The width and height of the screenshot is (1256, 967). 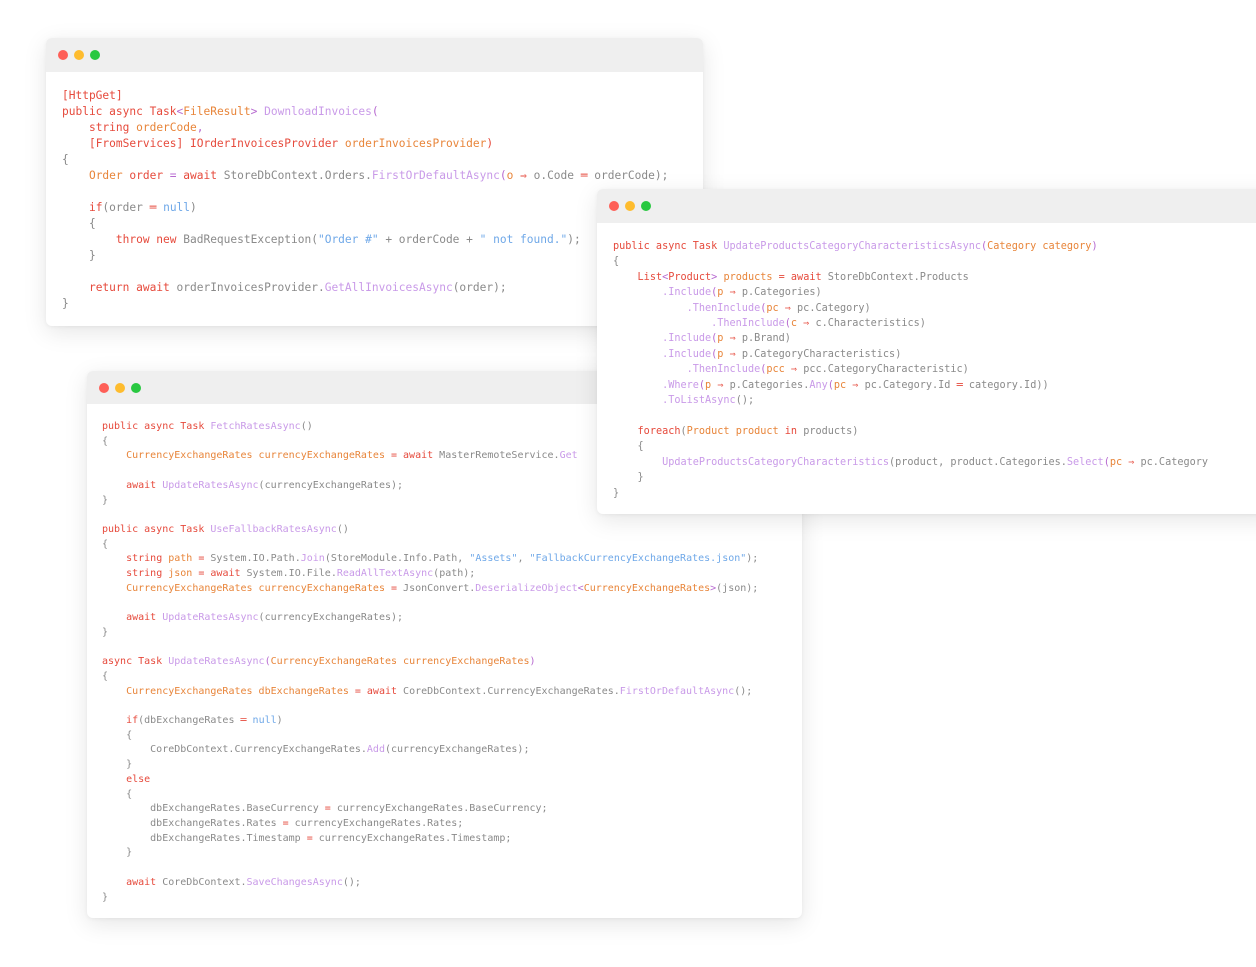 I want to click on code-token: order, so click(x=149, y=175).